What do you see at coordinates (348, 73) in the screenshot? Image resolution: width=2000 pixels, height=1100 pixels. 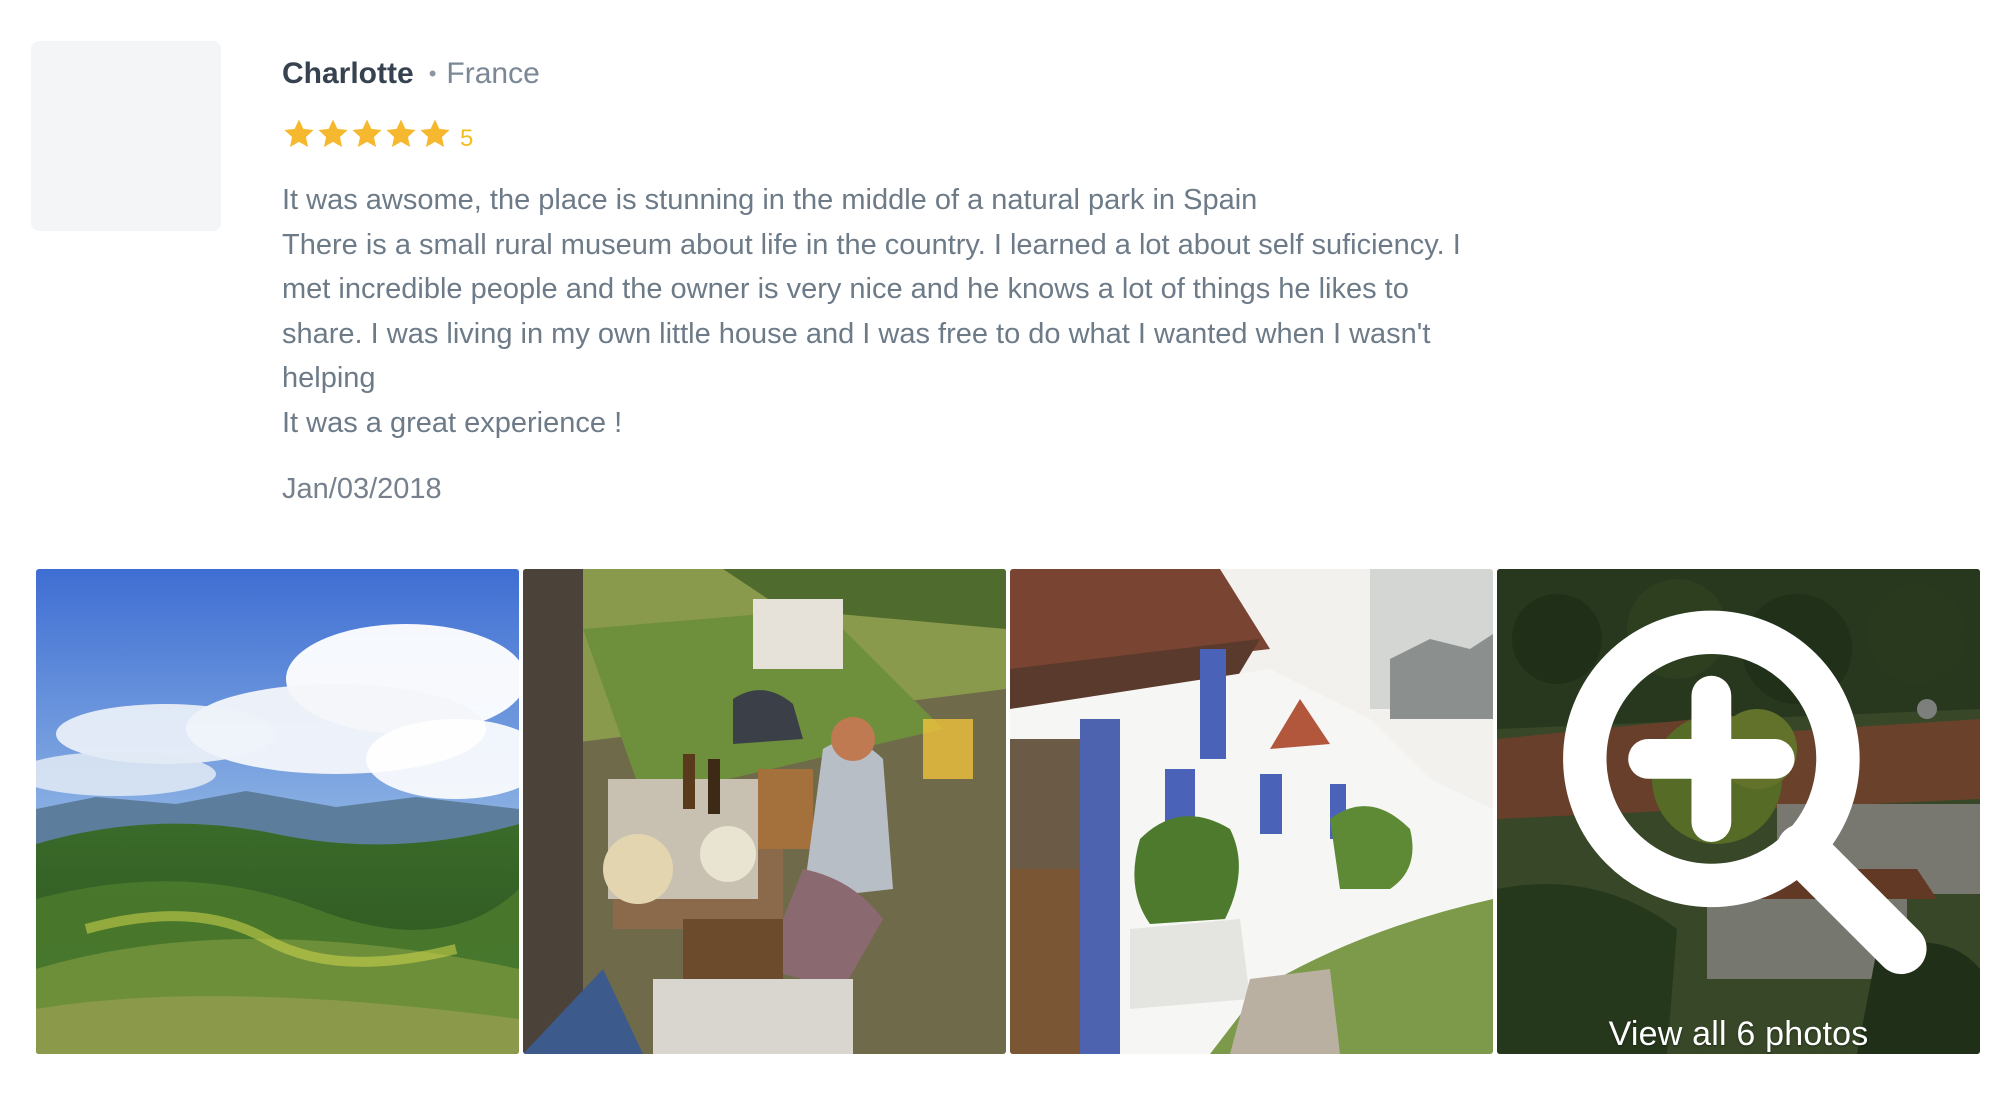 I see `reviewer-name: Charlotte` at bounding box center [348, 73].